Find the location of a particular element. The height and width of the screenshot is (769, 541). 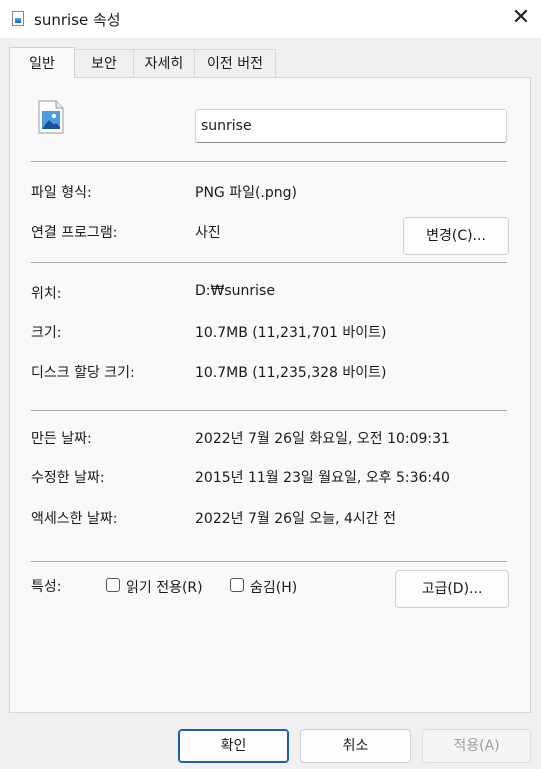

created-value: 2022년 7월 26일 화요일, 오전 10:09:31 is located at coordinates (322, 439).